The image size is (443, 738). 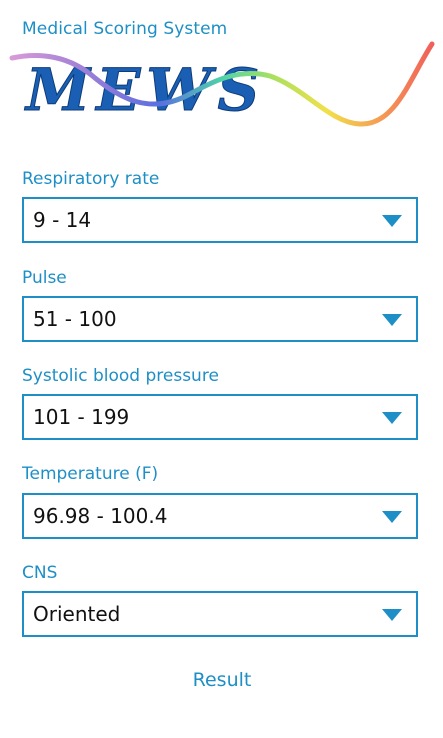 What do you see at coordinates (222, 684) in the screenshot?
I see `result-button: Result` at bounding box center [222, 684].